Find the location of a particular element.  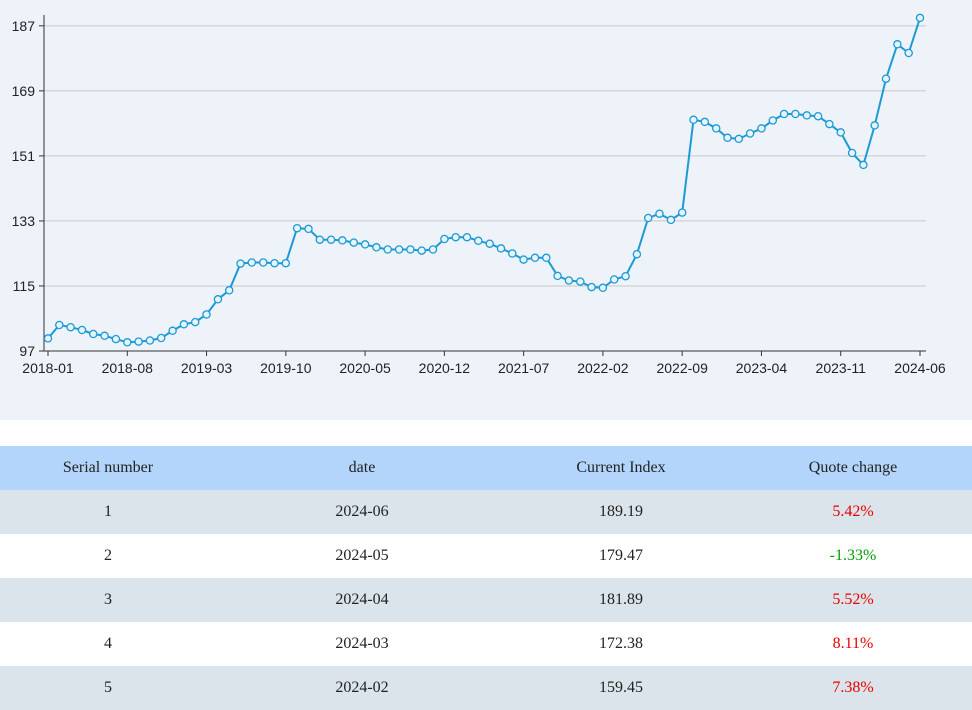

index-cell: 181.89 is located at coordinates (621, 600).